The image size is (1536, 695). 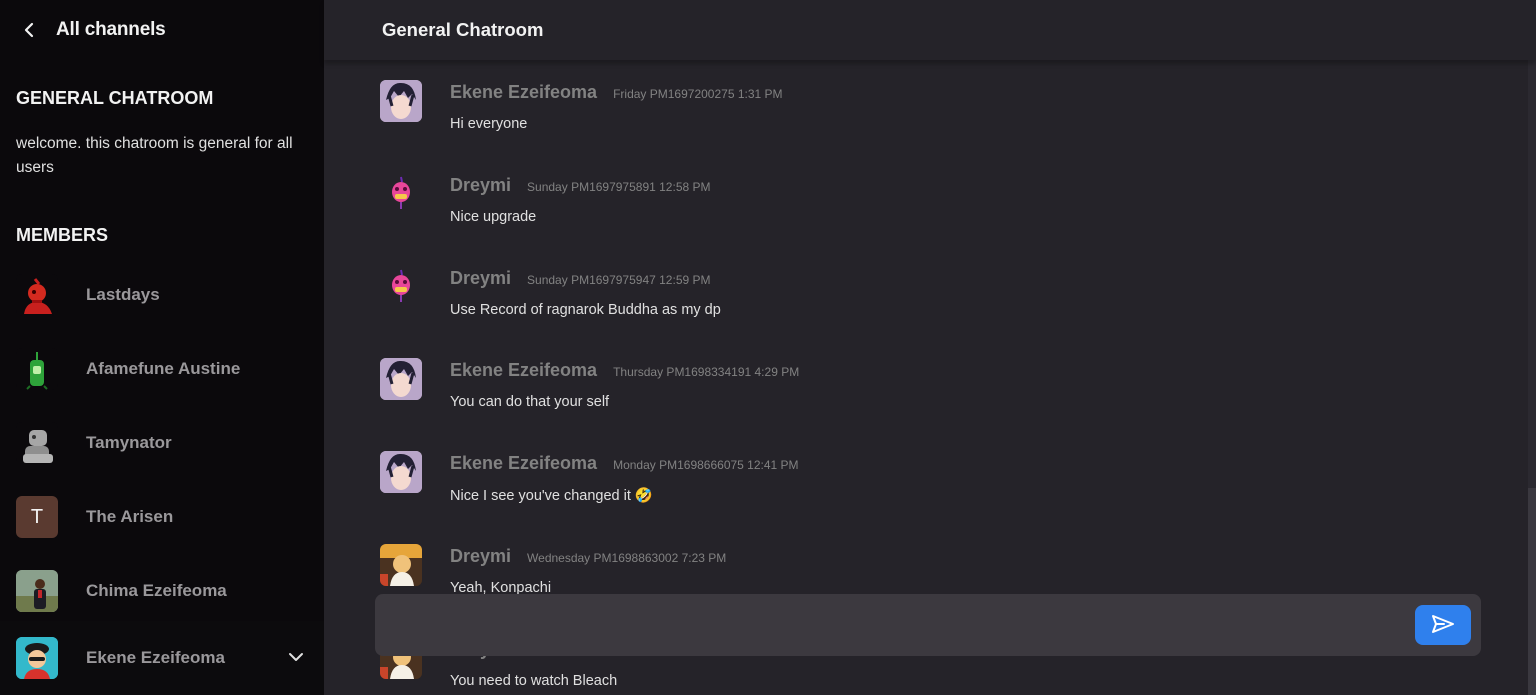 I want to click on member-item: T The Arisen, so click(x=162, y=517).